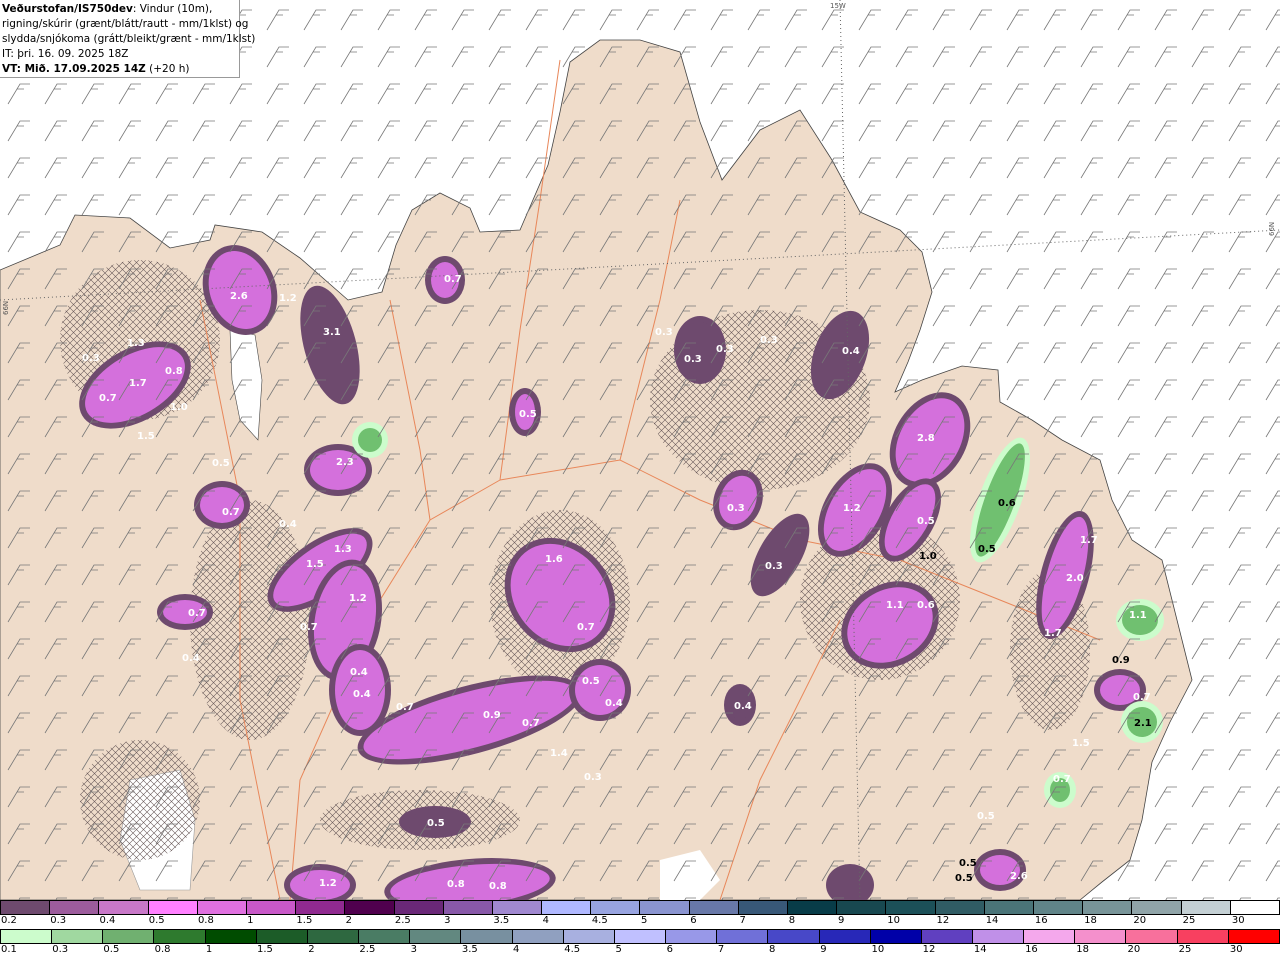 The height and width of the screenshot is (958, 1280). I want to click on lead-time: (+20 h), so click(167, 69).